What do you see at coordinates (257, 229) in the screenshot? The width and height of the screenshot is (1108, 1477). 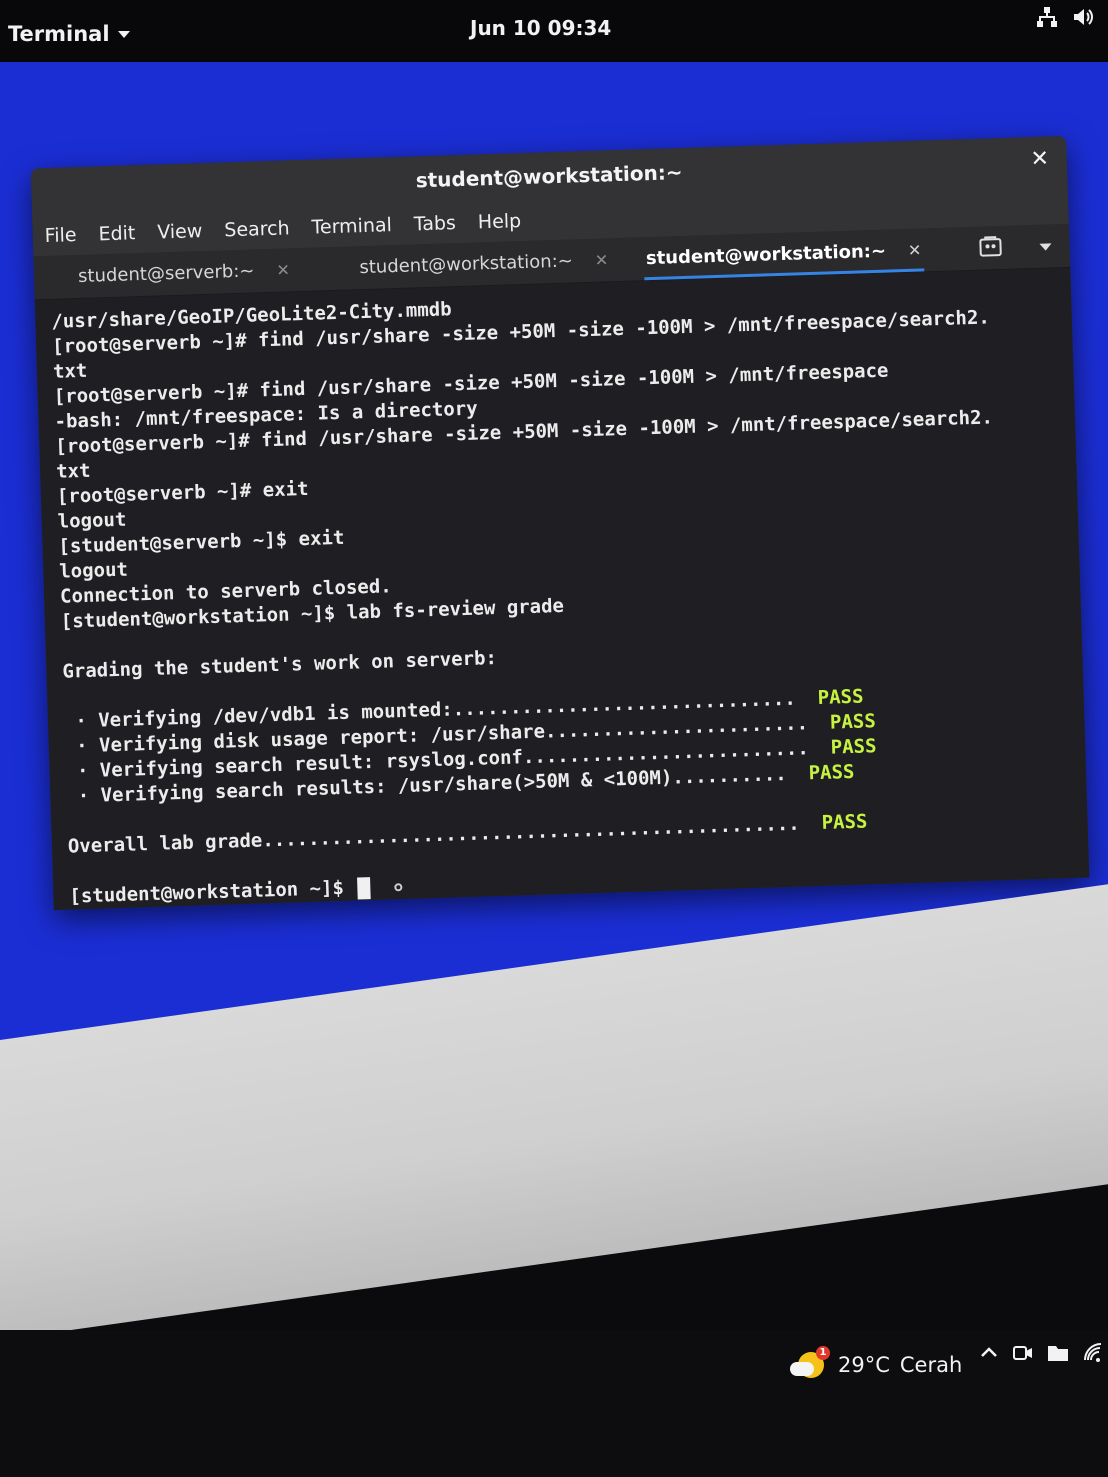 I see `menu-search: Search` at bounding box center [257, 229].